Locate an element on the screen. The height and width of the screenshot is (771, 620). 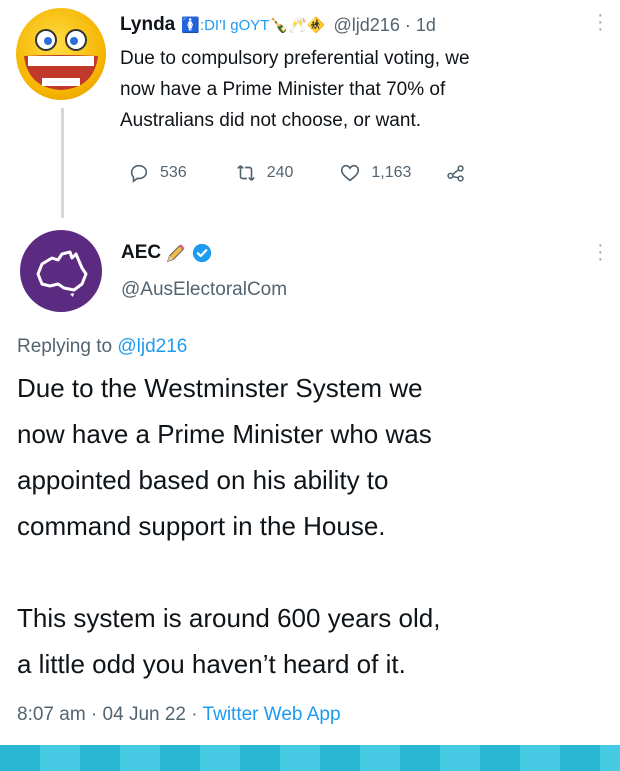
thread-line is located at coordinates (62, 163).